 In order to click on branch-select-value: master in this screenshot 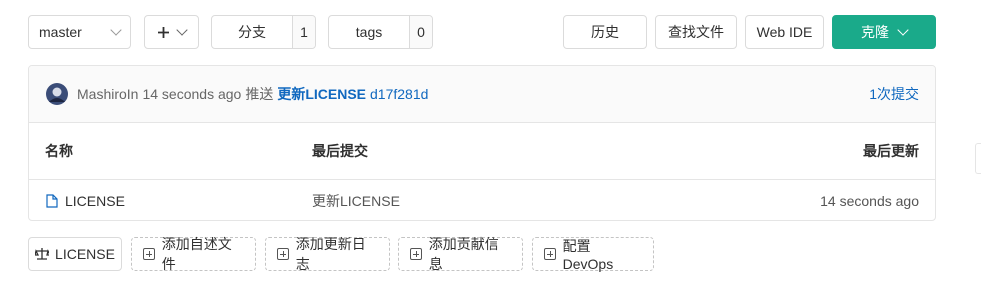, I will do `click(60, 32)`.